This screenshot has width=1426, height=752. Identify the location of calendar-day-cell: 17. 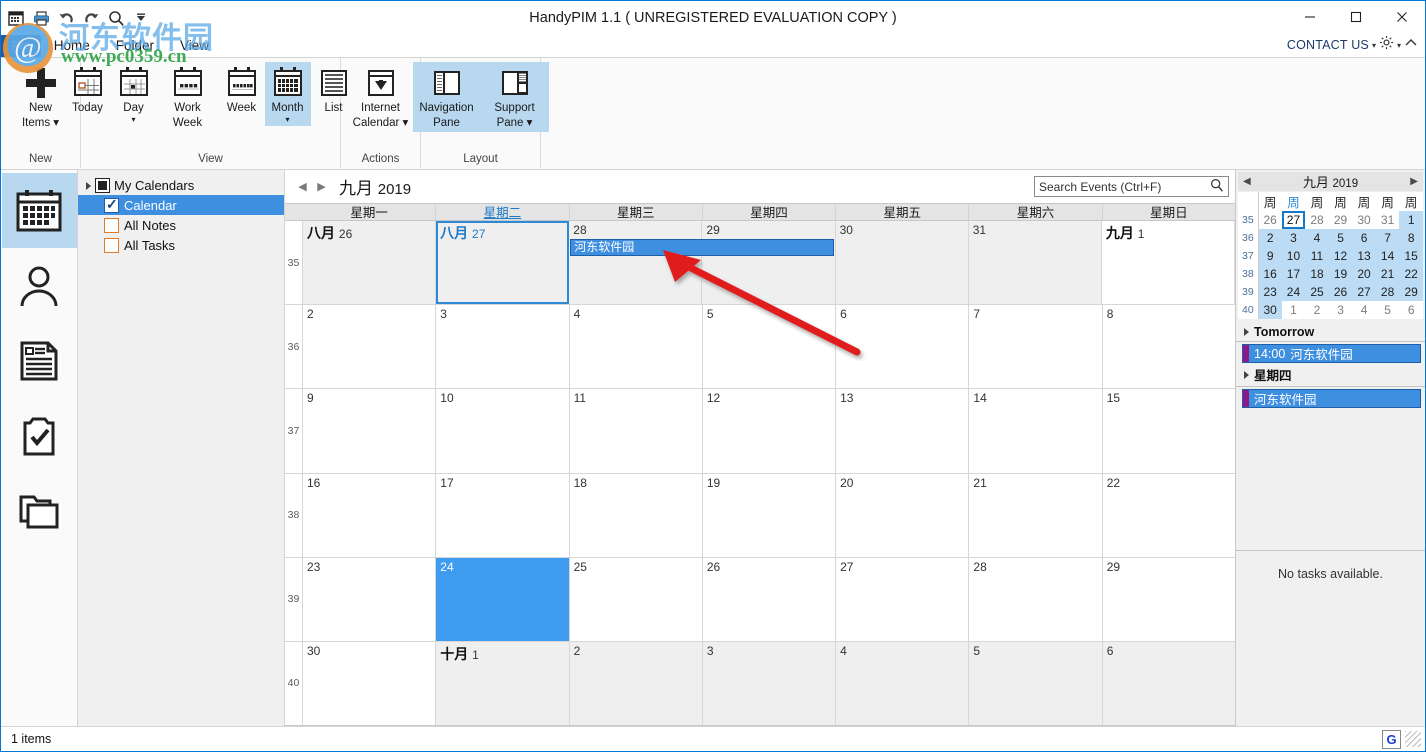
(503, 515).